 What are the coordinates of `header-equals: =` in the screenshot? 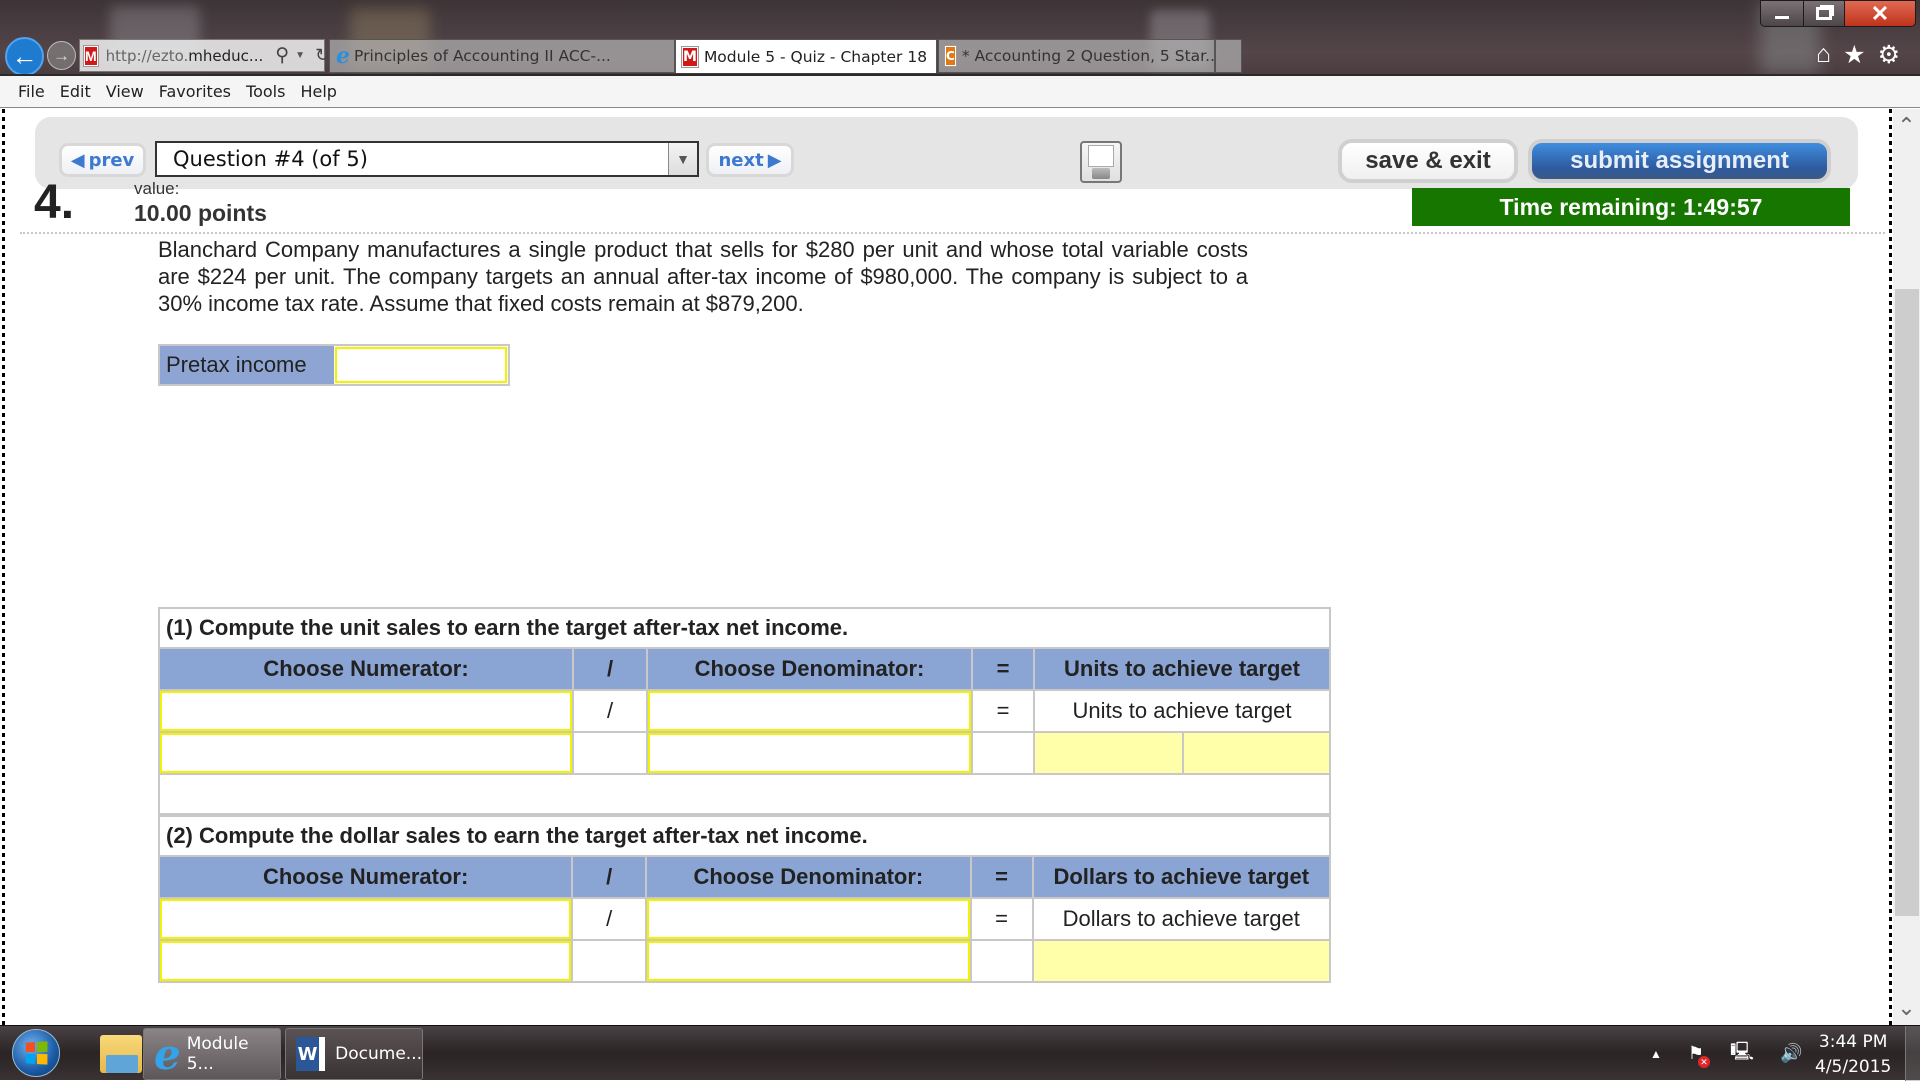 It's located at (1003, 669).